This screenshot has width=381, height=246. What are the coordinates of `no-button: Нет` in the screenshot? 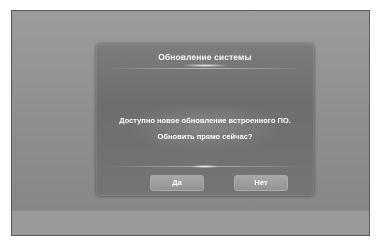 It's located at (261, 183).